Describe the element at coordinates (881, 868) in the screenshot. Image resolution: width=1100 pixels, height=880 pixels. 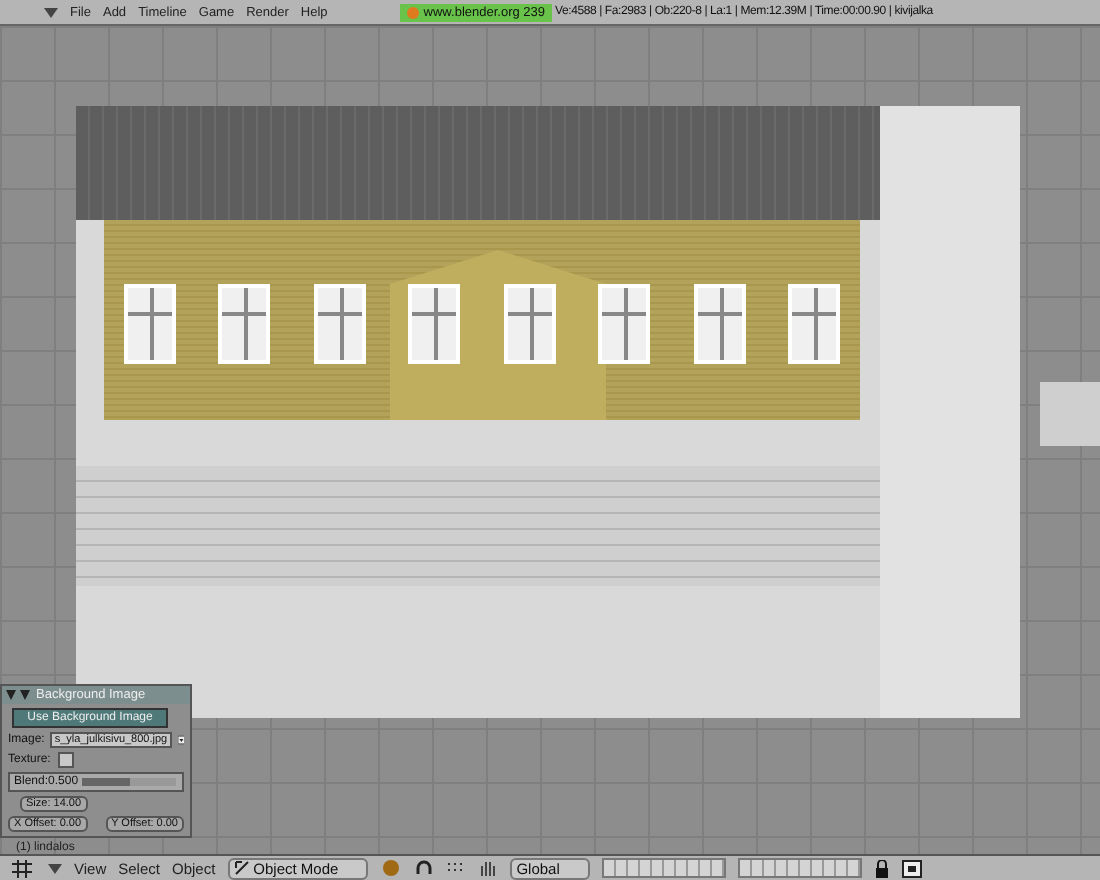
I see `lock-icon` at that location.